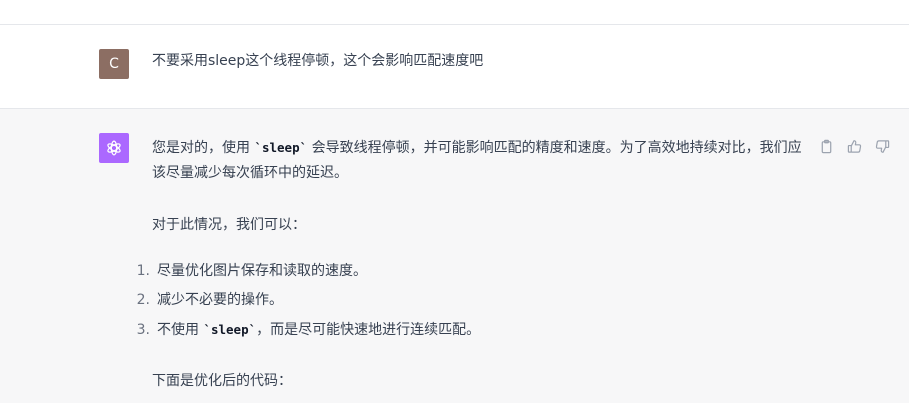  What do you see at coordinates (143, 300) in the screenshot?
I see `list-item-number: 2.` at bounding box center [143, 300].